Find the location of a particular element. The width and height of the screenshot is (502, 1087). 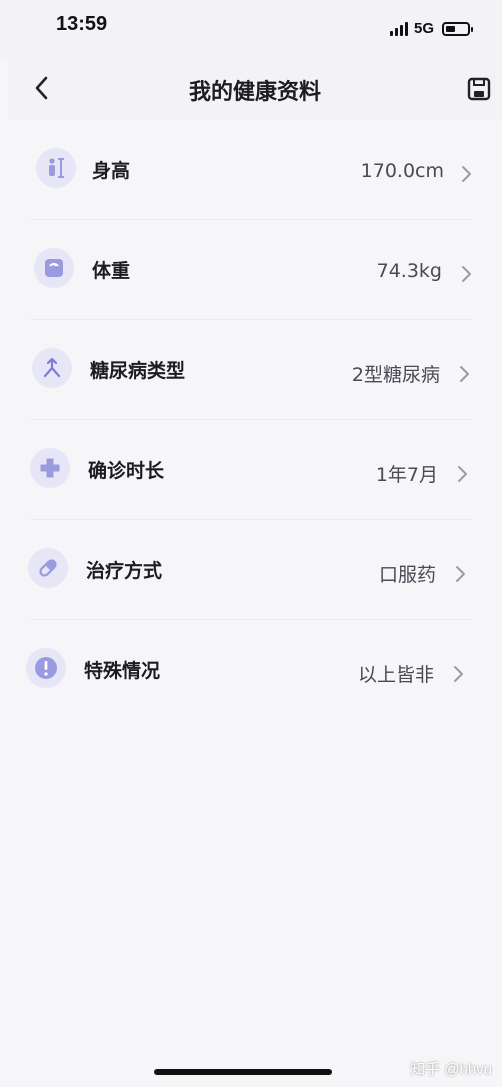

row-label-weight: 体重 is located at coordinates (111, 271).